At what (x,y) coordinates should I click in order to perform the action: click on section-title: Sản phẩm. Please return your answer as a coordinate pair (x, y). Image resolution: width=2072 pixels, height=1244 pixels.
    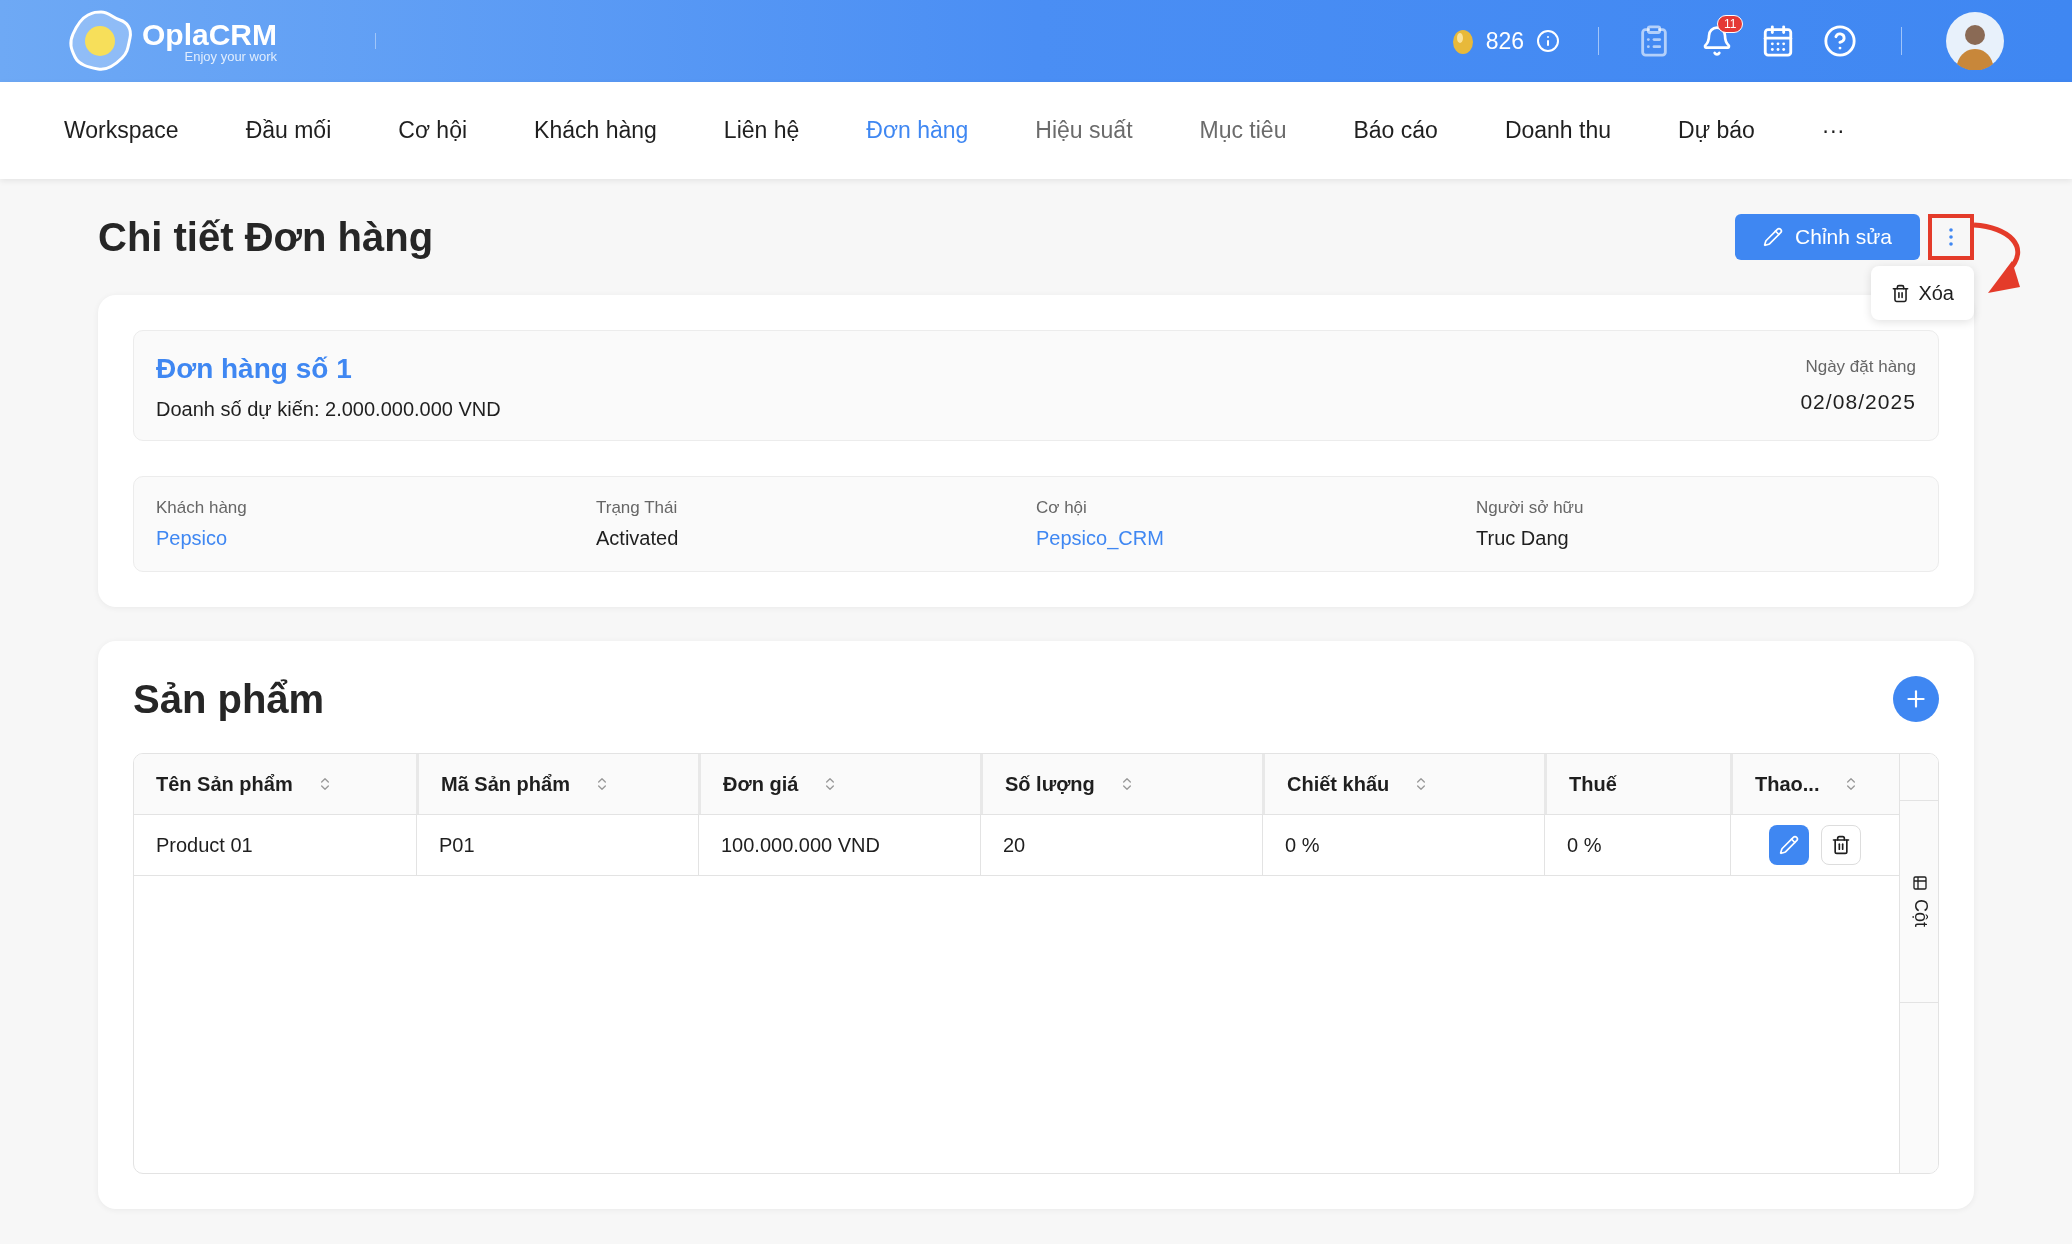
    Looking at the image, I should click on (229, 699).